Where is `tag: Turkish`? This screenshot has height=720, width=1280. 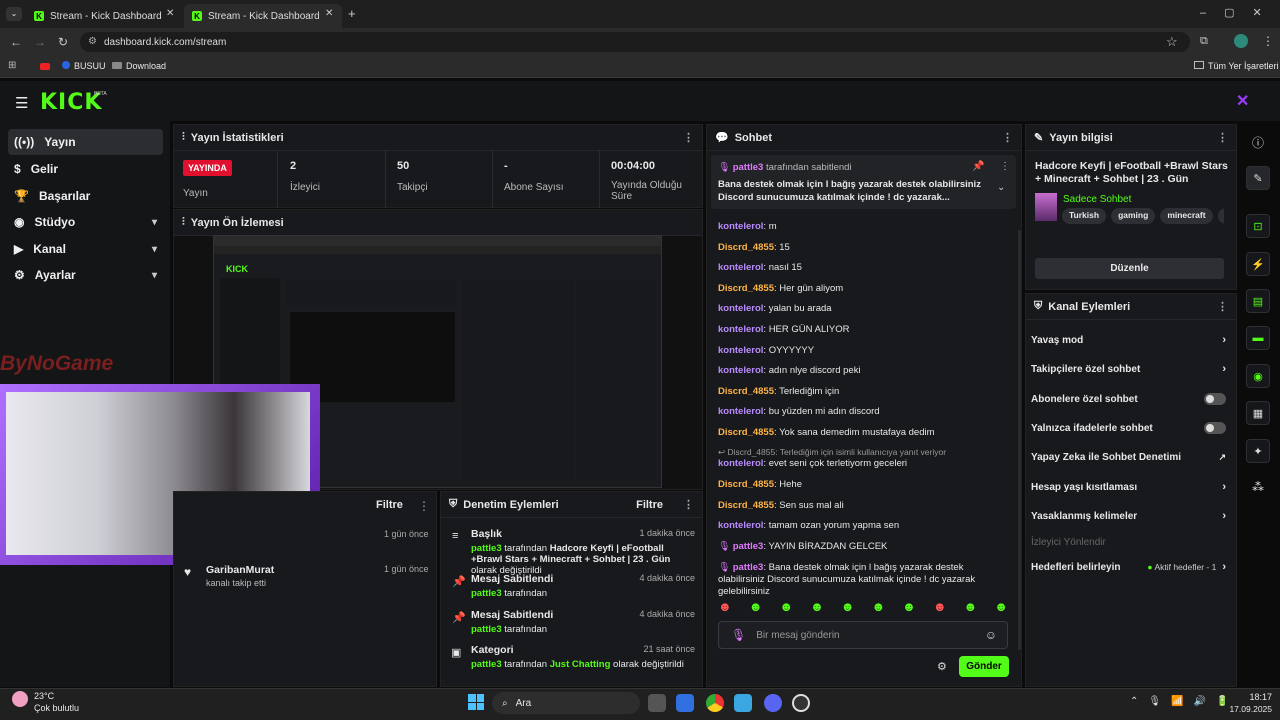 tag: Turkish is located at coordinates (1084, 216).